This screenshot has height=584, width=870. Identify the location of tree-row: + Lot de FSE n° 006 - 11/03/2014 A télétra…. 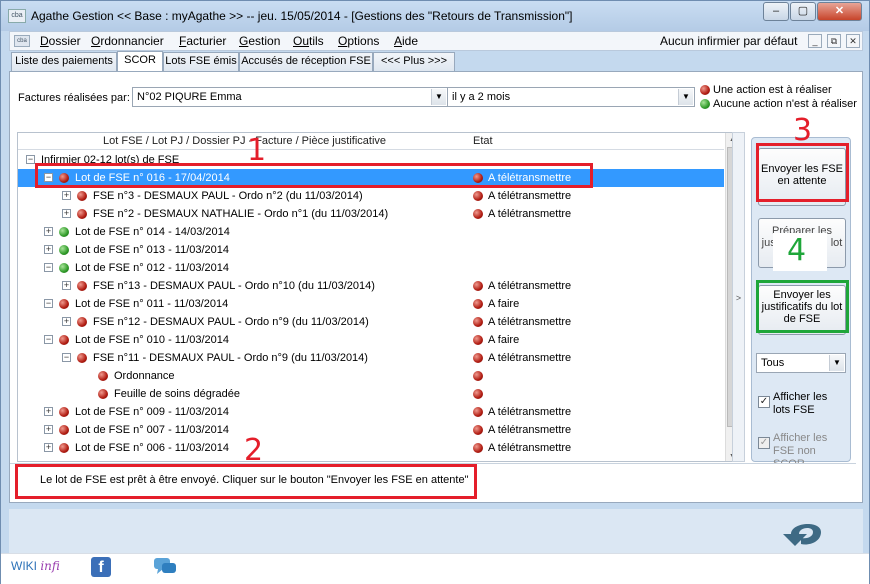
(371, 448).